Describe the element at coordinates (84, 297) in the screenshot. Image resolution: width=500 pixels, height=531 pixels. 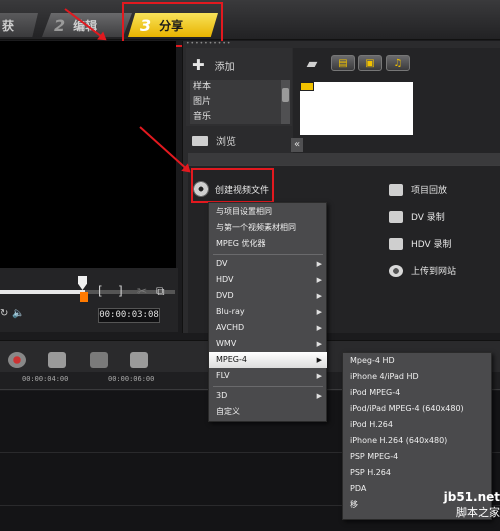
I see `trim-marker` at that location.